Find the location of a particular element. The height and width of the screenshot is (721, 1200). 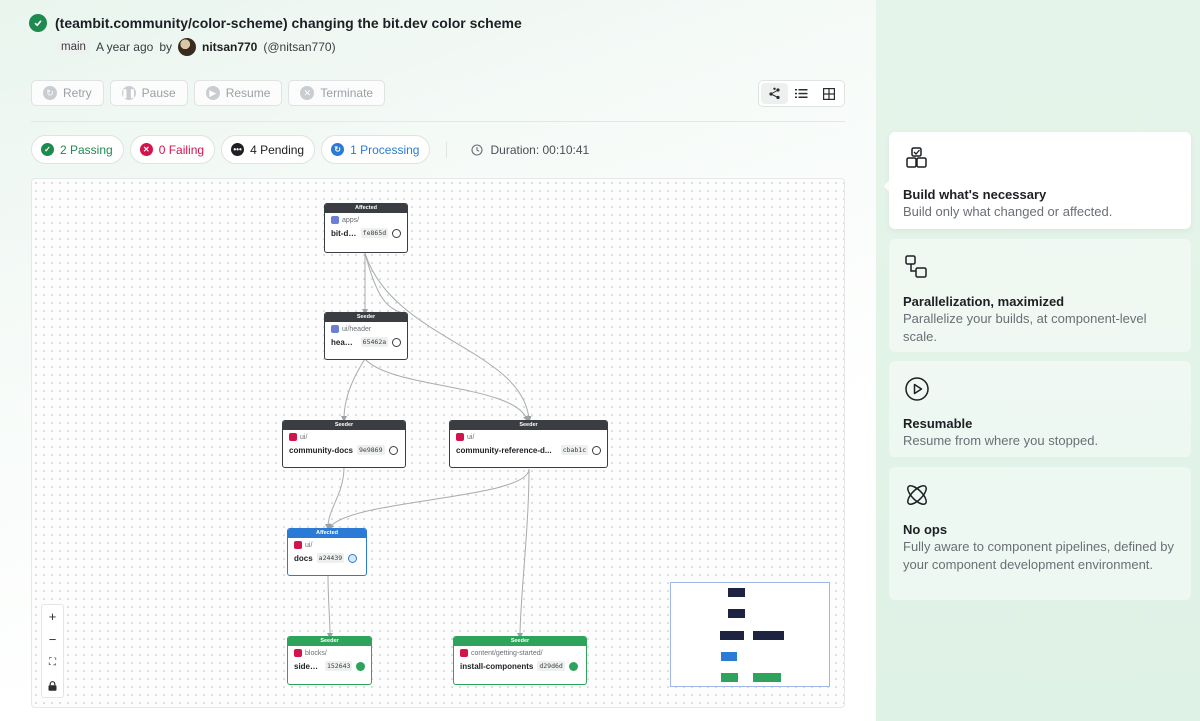

user-name: nitsan770 is located at coordinates (229, 47).